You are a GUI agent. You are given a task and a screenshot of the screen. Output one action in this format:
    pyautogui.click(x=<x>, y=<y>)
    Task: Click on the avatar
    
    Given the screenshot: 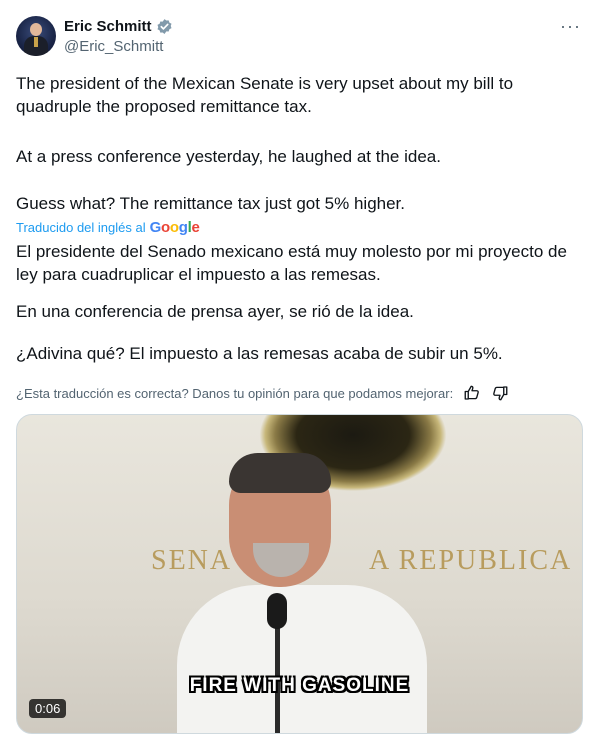 What is the action you would take?
    pyautogui.click(x=36, y=36)
    